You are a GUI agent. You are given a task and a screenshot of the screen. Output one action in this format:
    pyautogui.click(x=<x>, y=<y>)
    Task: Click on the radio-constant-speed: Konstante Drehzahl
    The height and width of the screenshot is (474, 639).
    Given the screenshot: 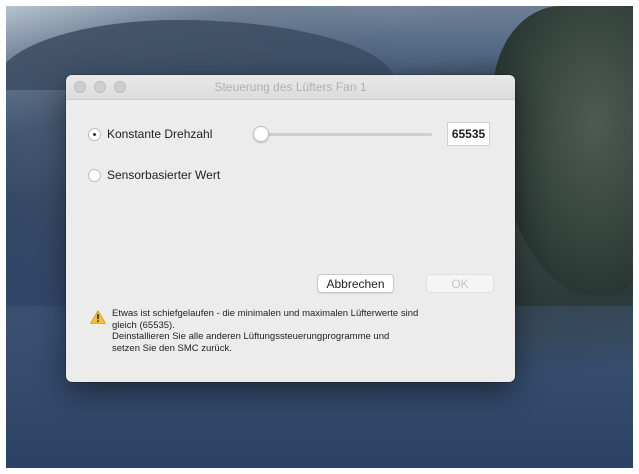 What is the action you would take?
    pyautogui.click(x=150, y=134)
    